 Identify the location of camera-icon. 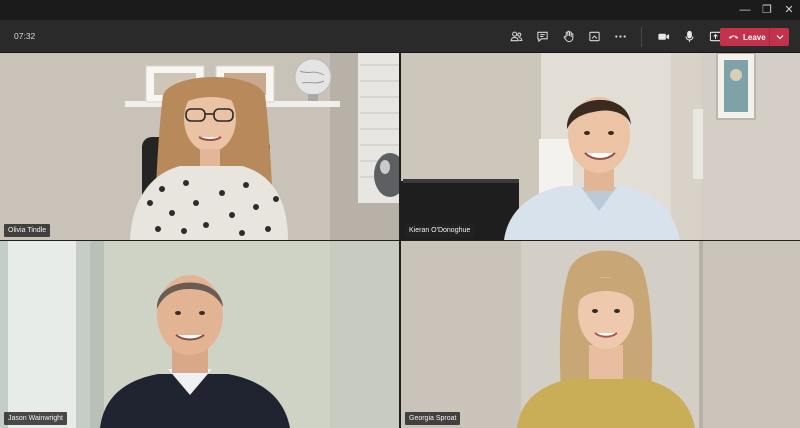
(663, 36).